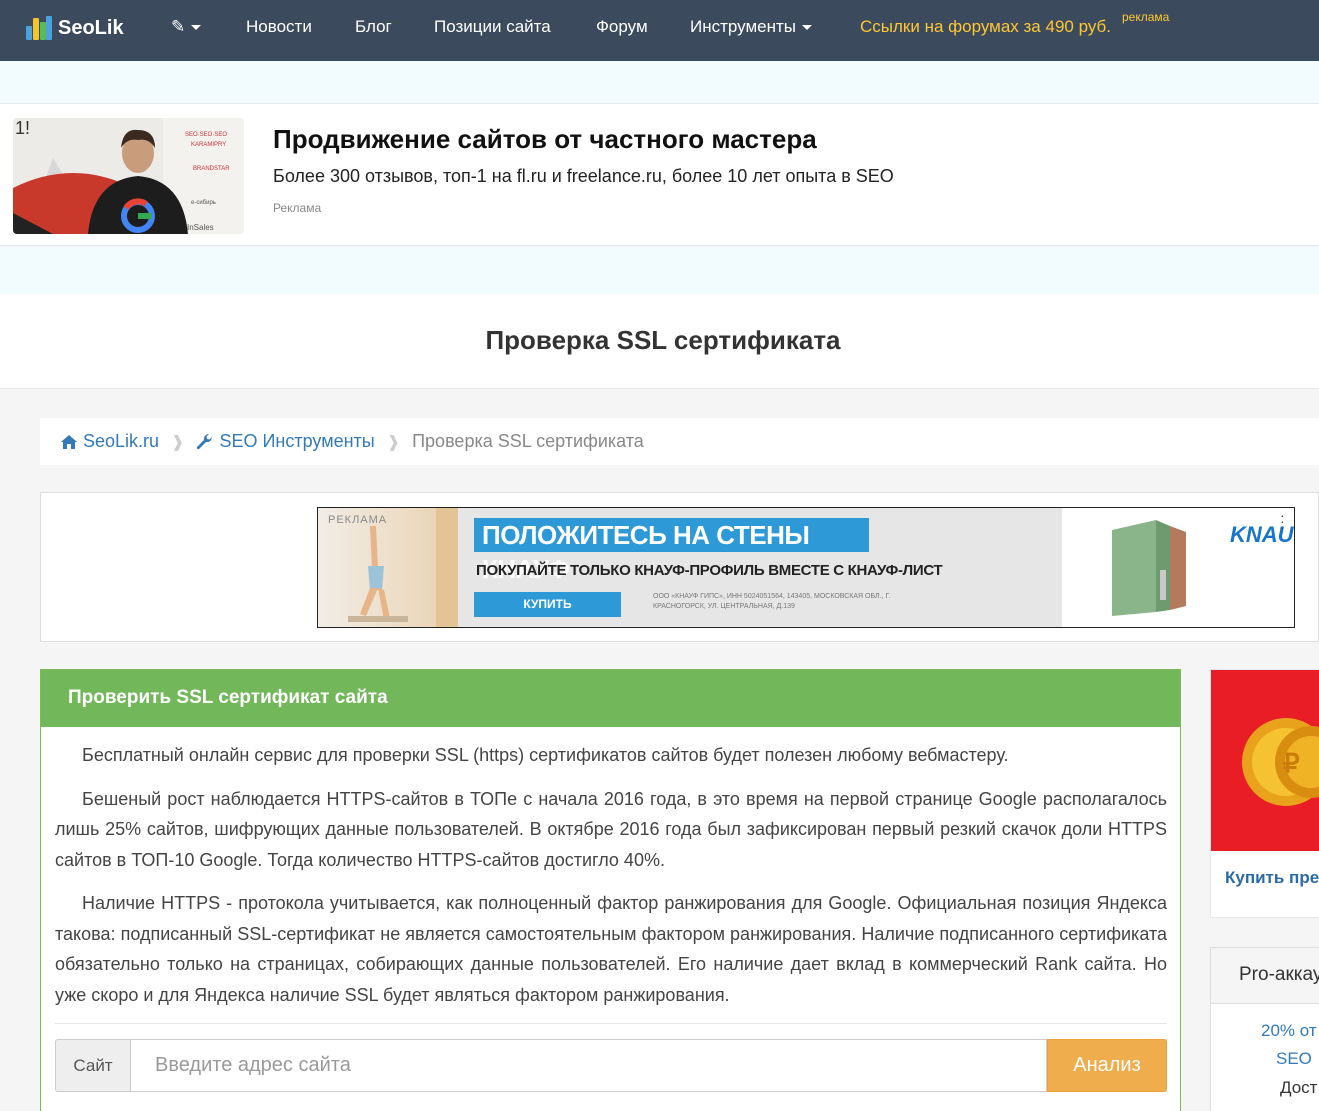  Describe the element at coordinates (38, 28) in the screenshot. I see `logo-icon` at that location.